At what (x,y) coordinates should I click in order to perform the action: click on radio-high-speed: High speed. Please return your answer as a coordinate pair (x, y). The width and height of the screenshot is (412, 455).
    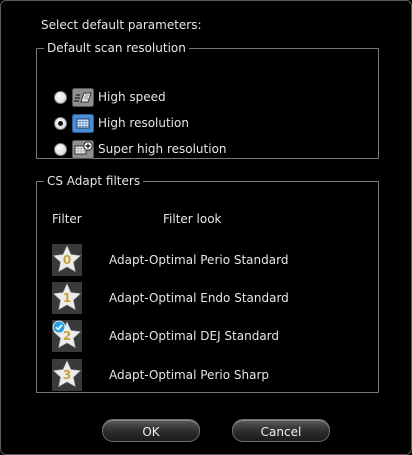
    Looking at the image, I should click on (110, 97).